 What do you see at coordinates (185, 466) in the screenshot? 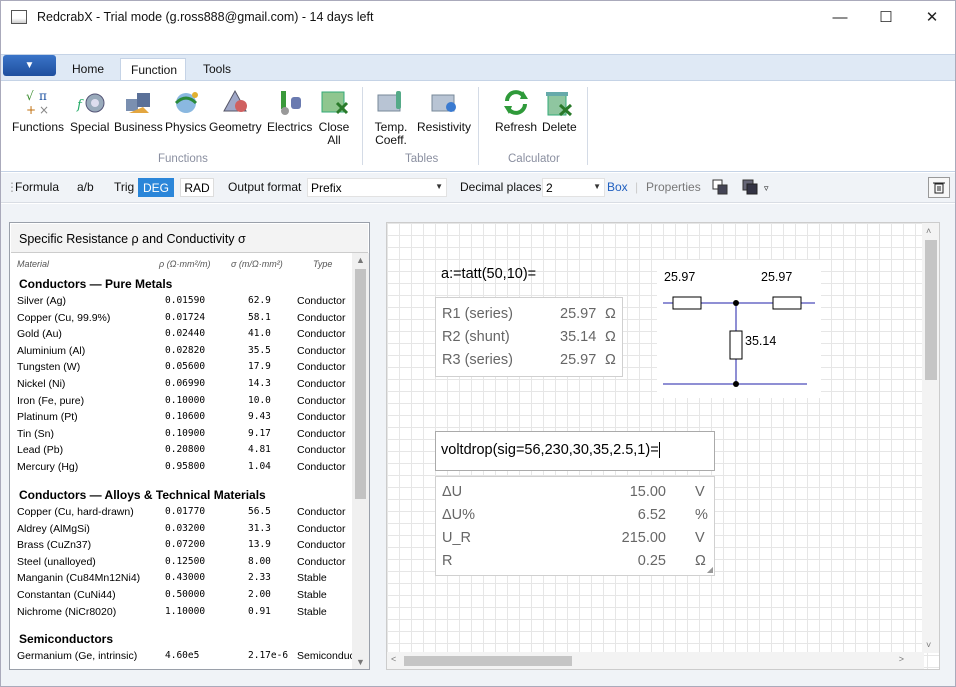
I see `cell-rho: 0.95800` at bounding box center [185, 466].